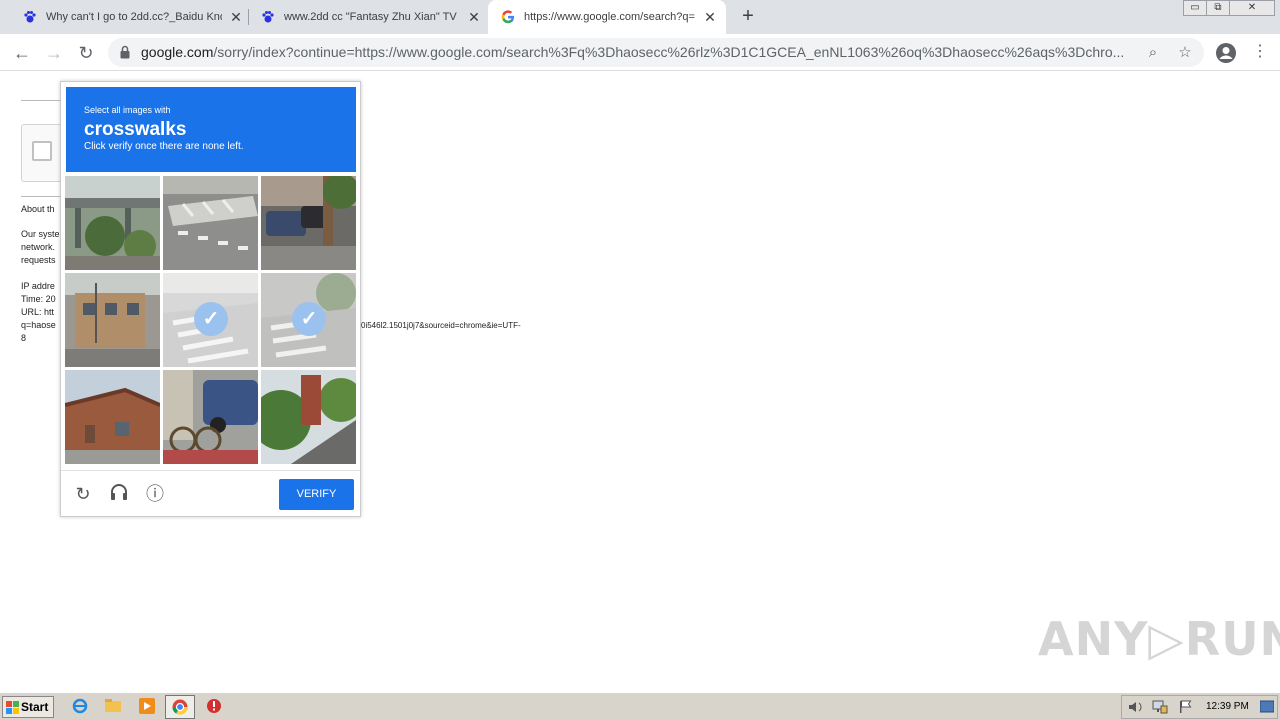 The width and height of the screenshot is (1280, 720). Describe the element at coordinates (1185, 53) in the screenshot. I see `bookmark-star-icon: ☆` at that location.